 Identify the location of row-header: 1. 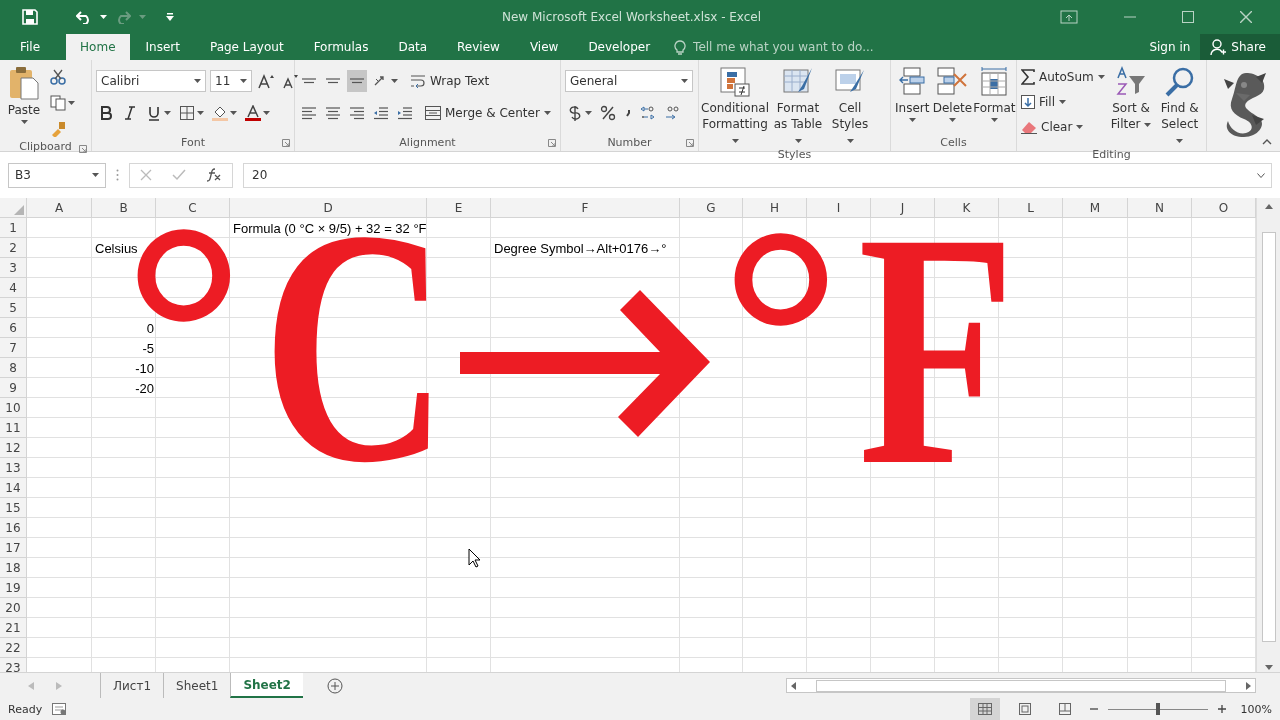
(13, 228).